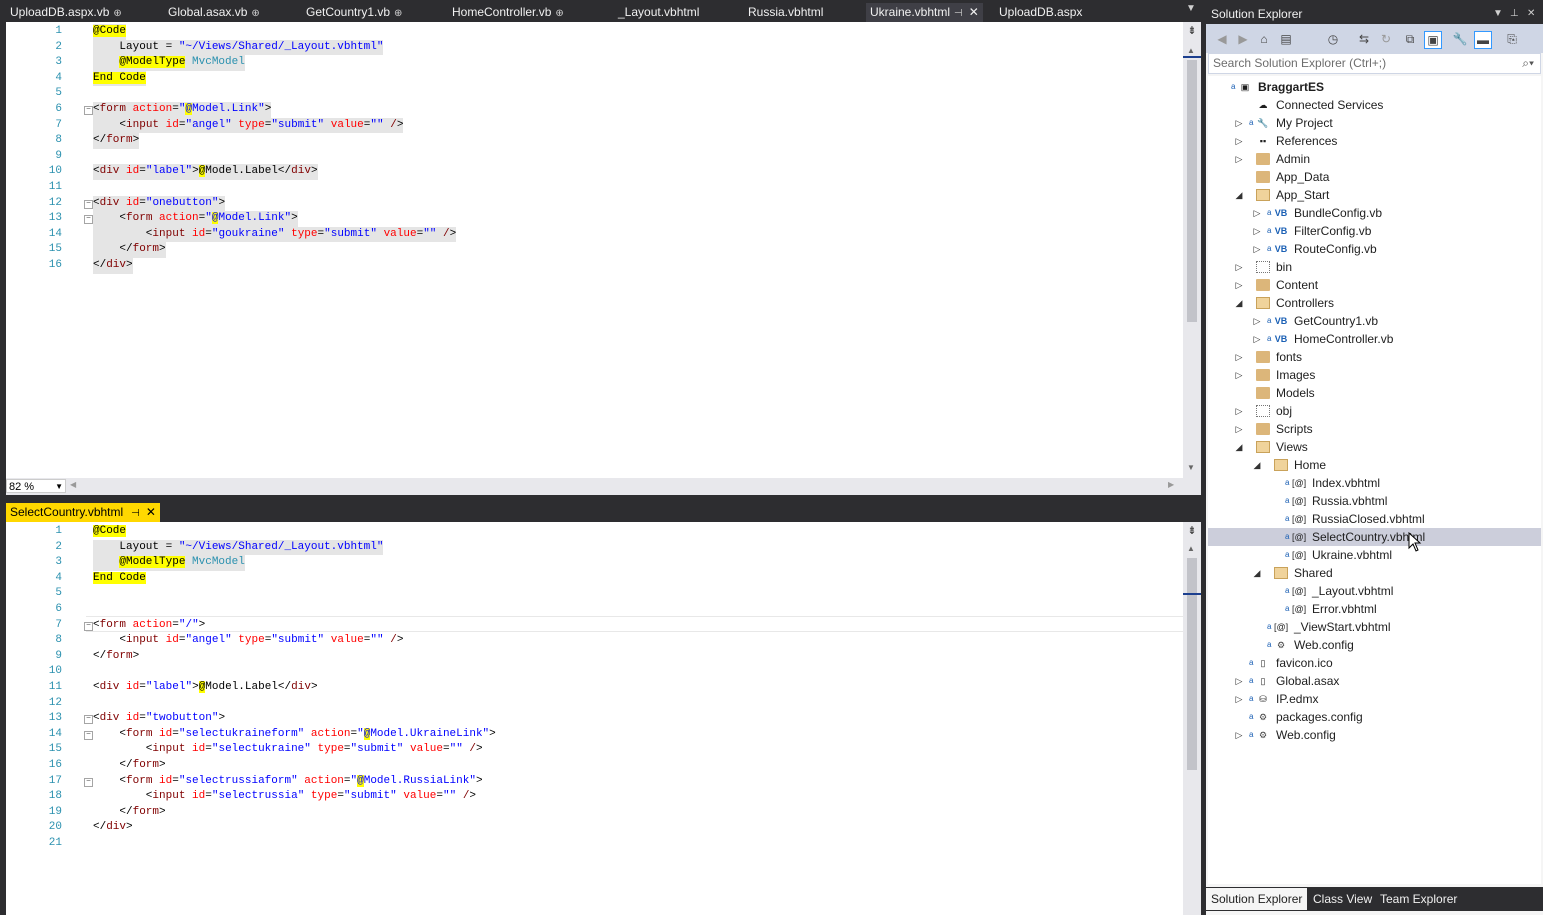 The image size is (1543, 915). What do you see at coordinates (1374, 357) in the screenshot?
I see `tree-item: ▷ fonts` at bounding box center [1374, 357].